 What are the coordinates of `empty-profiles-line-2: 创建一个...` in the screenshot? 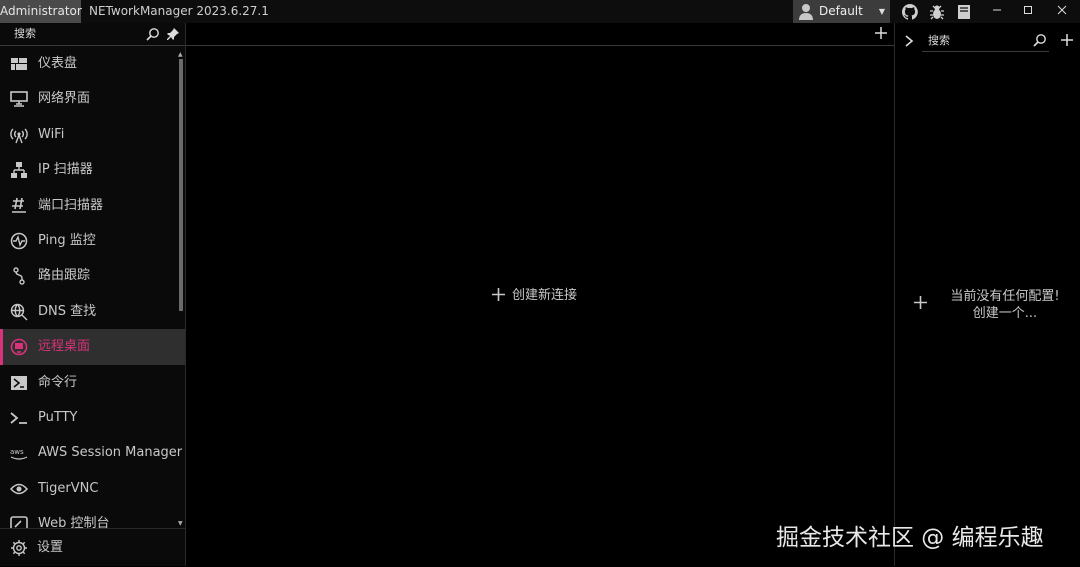 It's located at (1005, 313).